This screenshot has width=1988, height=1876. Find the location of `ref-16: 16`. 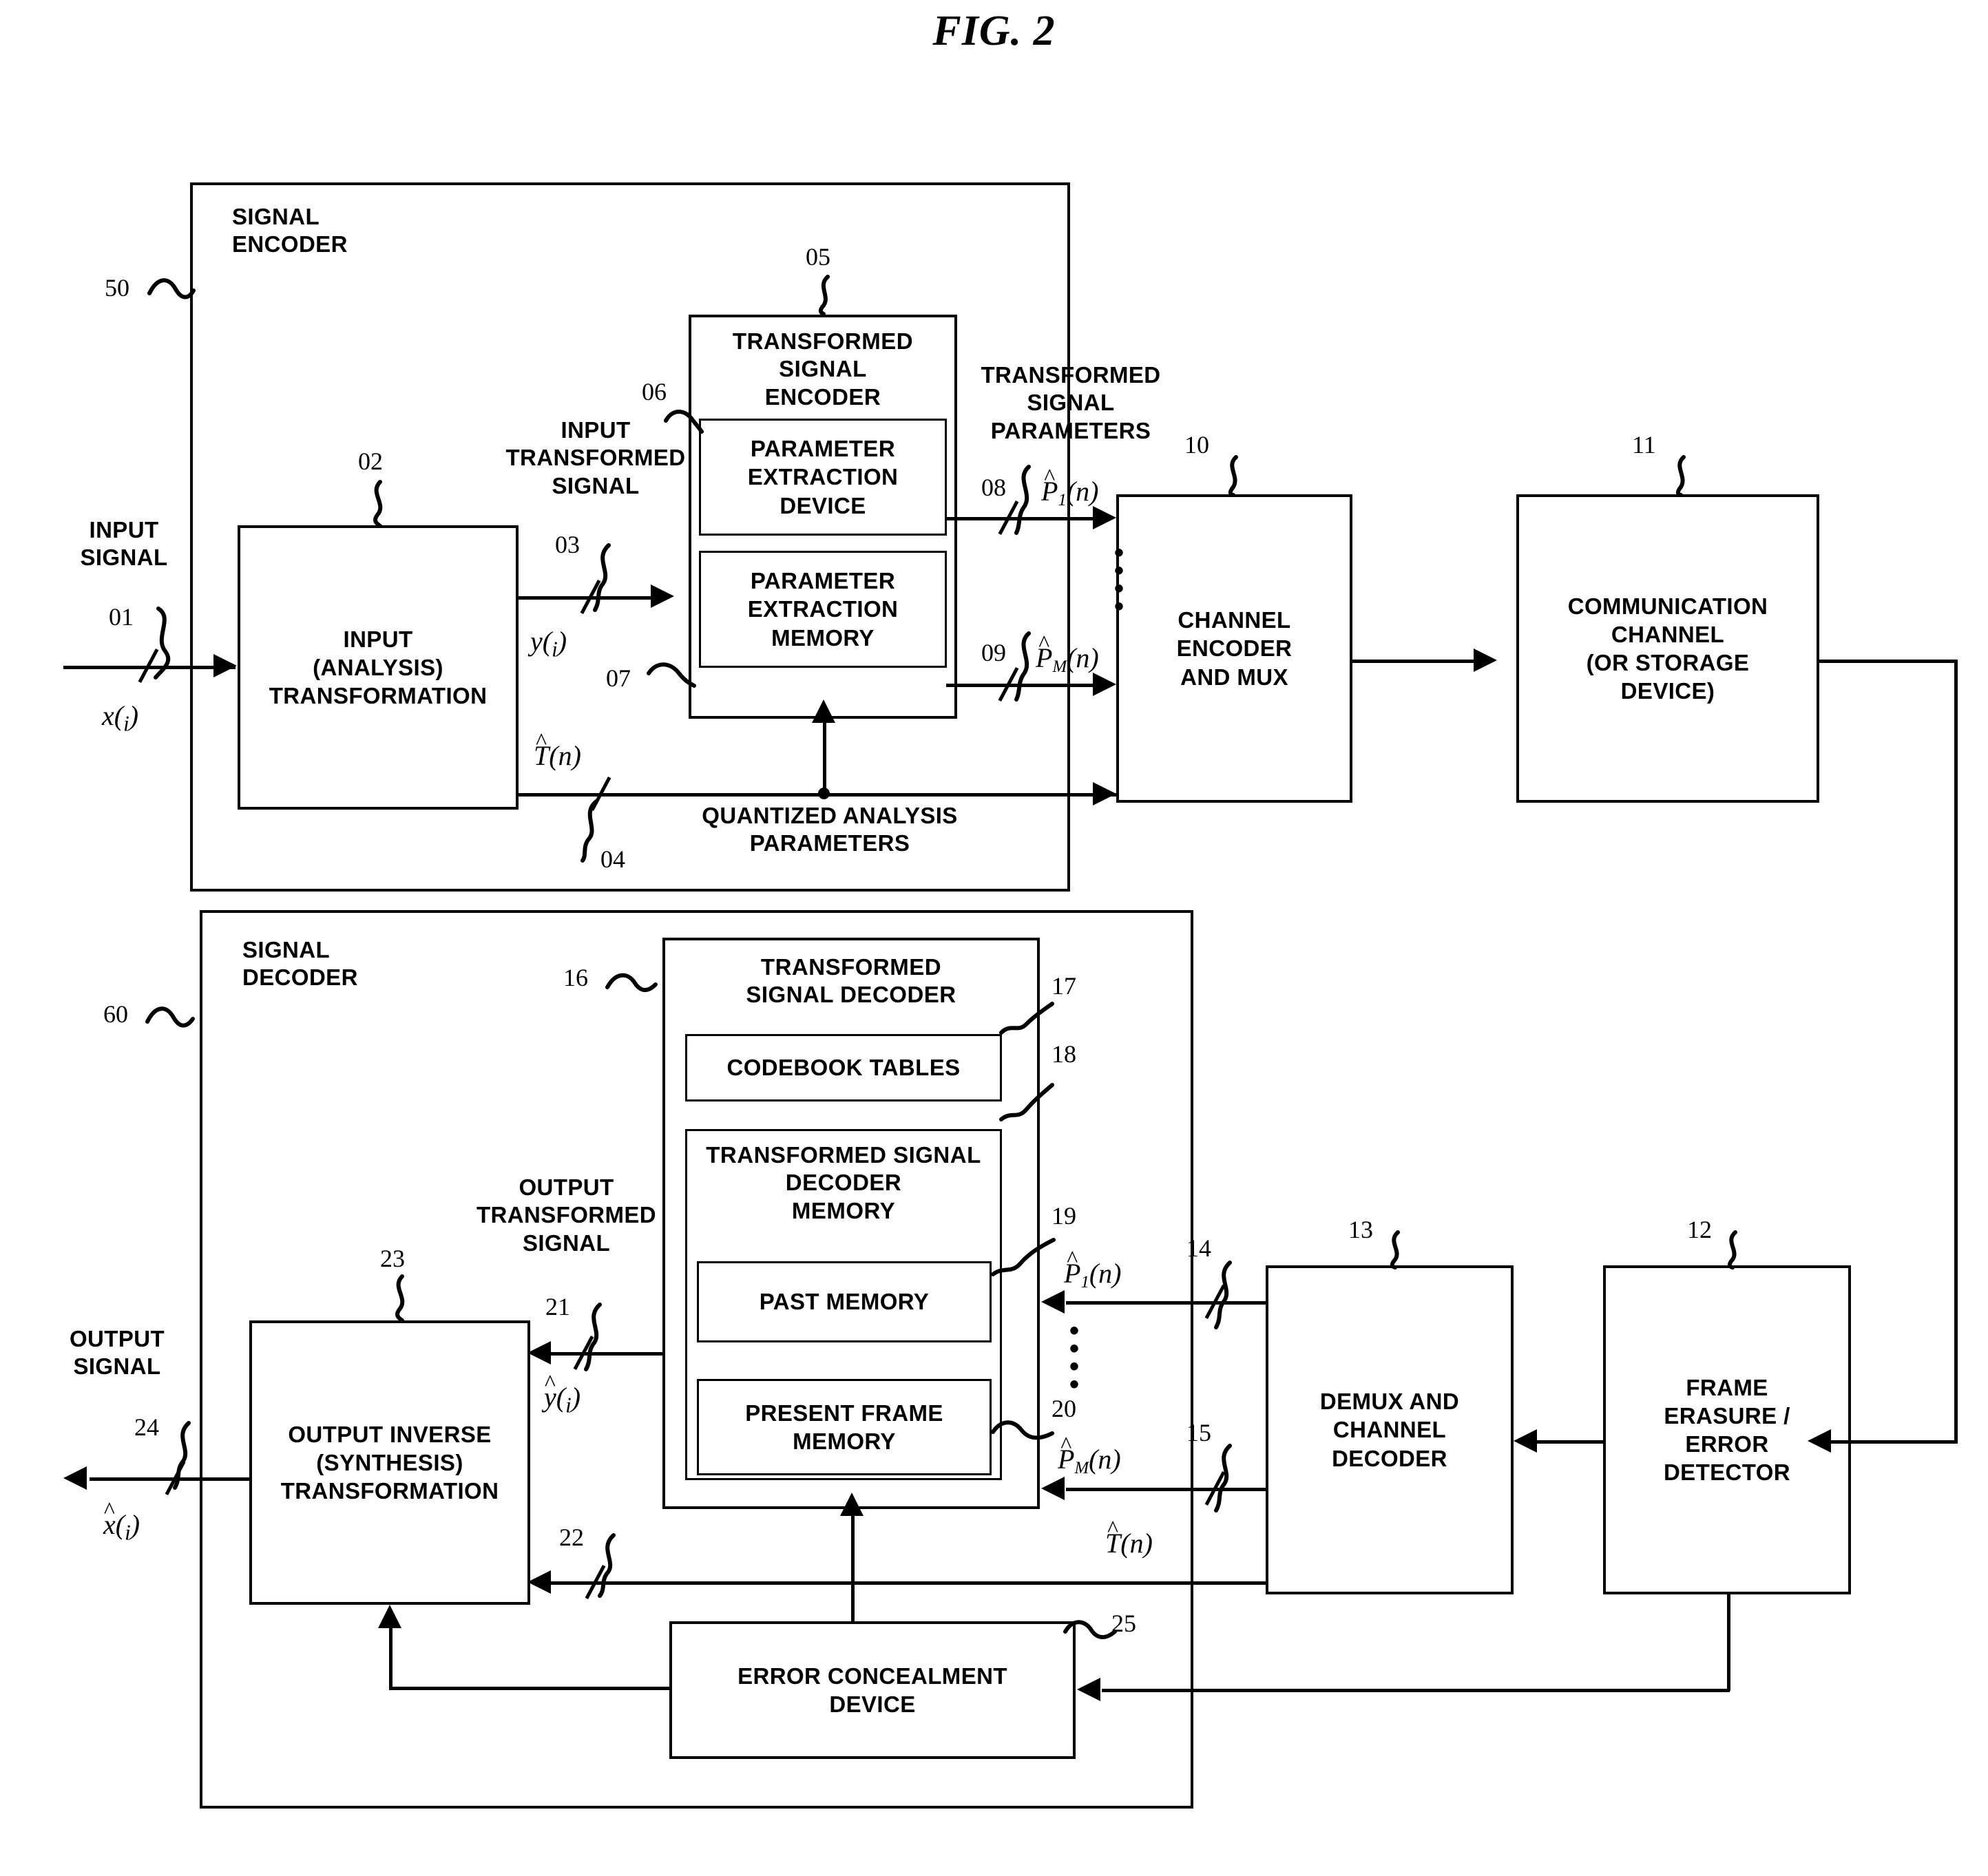

ref-16: 16 is located at coordinates (575, 977).